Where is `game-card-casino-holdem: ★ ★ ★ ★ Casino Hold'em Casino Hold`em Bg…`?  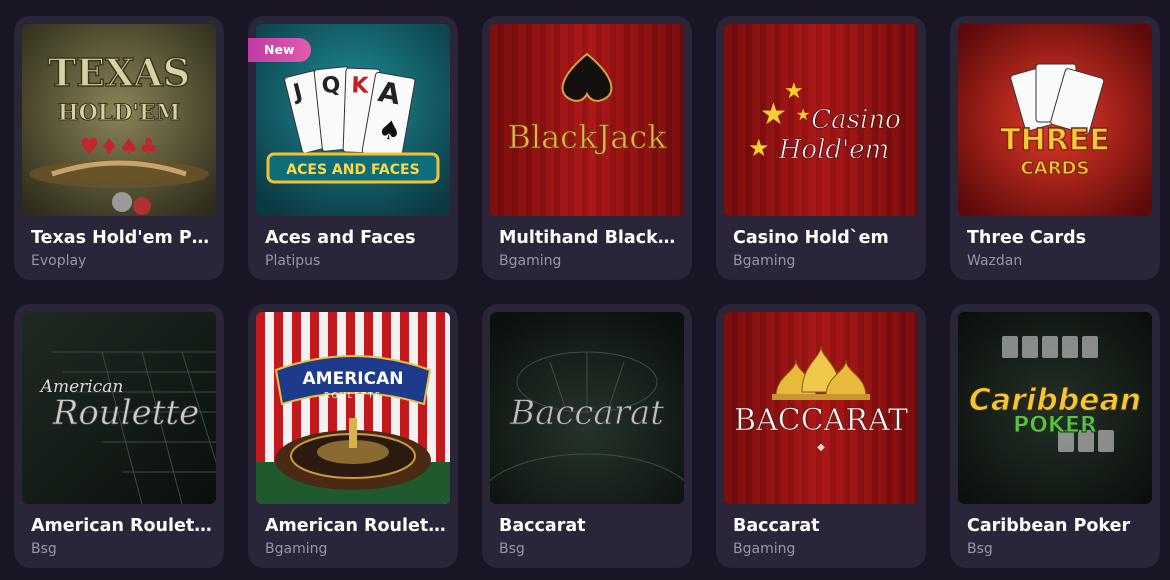 game-card-casino-holdem: ★ ★ ★ ★ Casino Hold'em Casino Hold`em Bg… is located at coordinates (821, 148).